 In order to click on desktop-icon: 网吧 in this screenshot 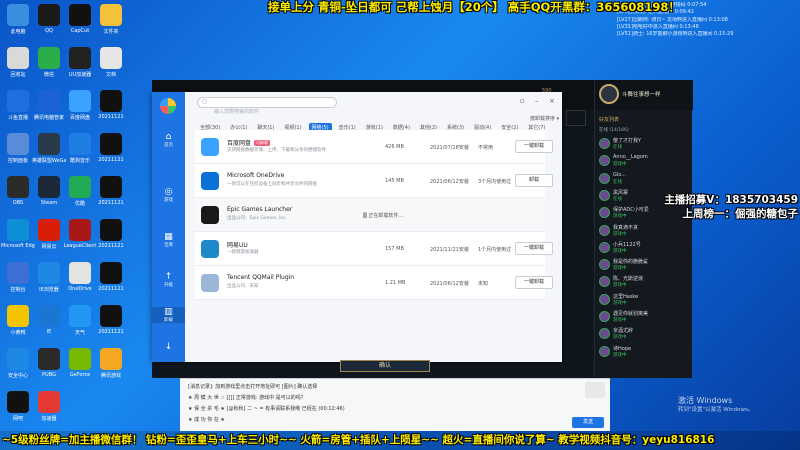, I will do `click(18, 406)`.